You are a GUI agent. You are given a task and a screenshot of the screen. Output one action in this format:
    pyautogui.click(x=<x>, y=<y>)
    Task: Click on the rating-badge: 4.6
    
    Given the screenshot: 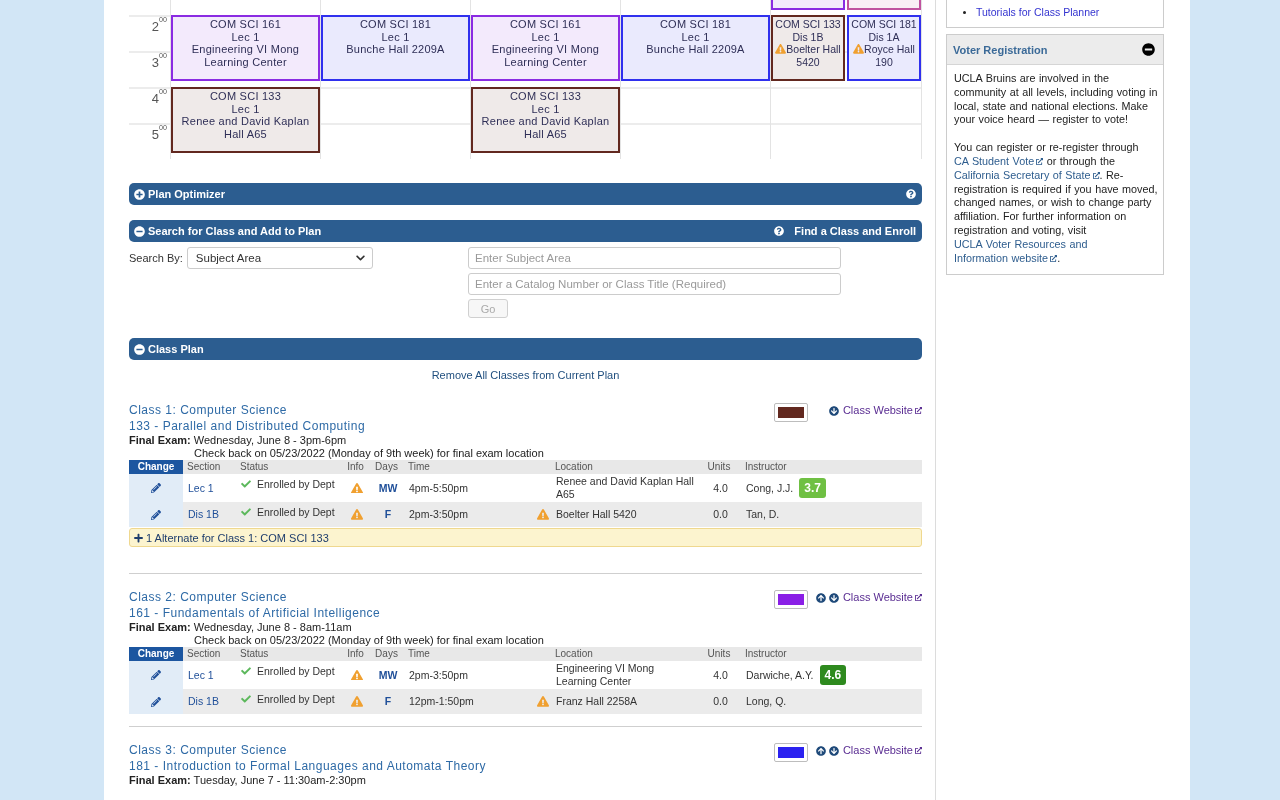 What is the action you would take?
    pyautogui.click(x=833, y=675)
    